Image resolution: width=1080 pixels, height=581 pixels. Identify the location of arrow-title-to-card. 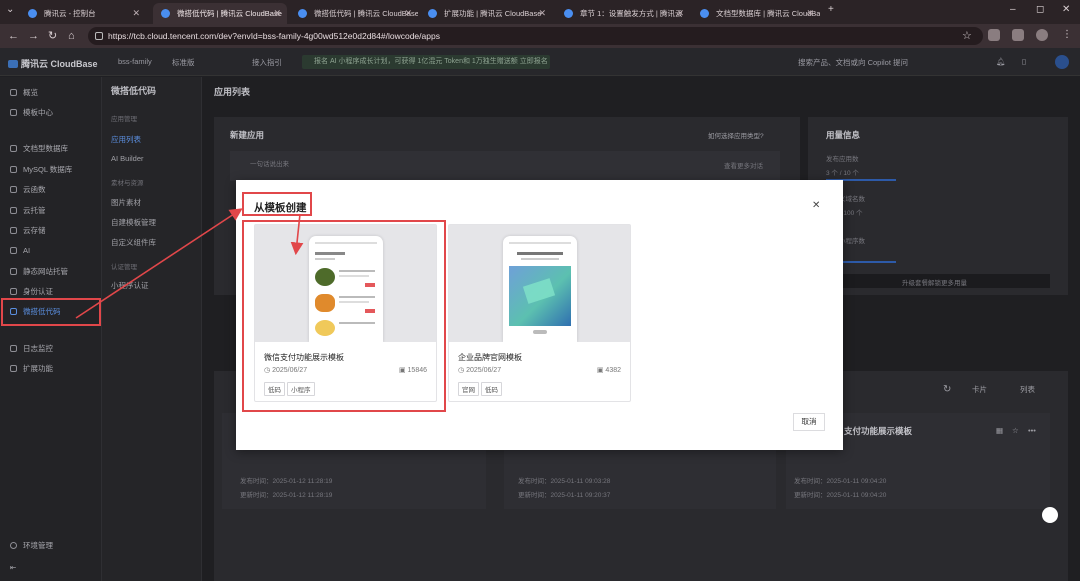
(297, 234).